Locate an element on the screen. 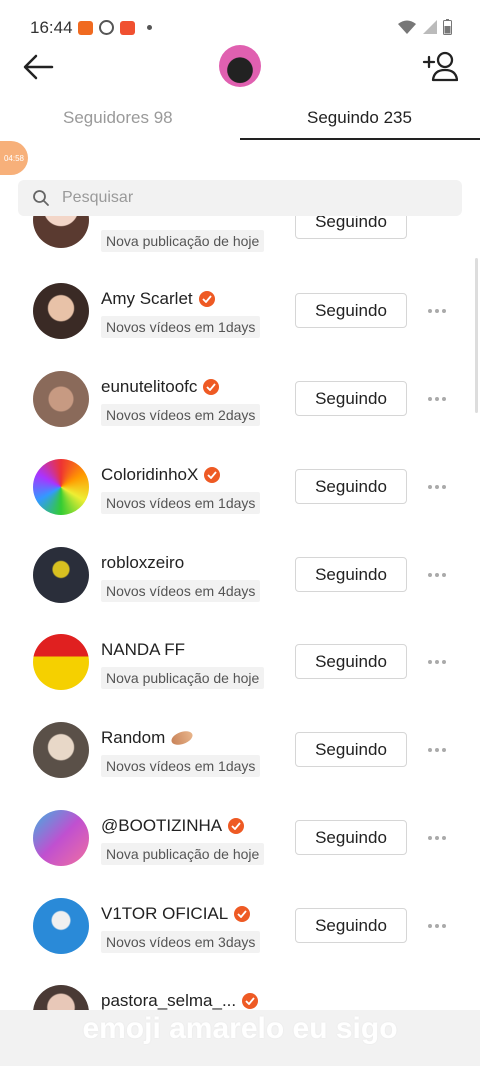  activity-status: Novos vídeos em 2days is located at coordinates (181, 415).